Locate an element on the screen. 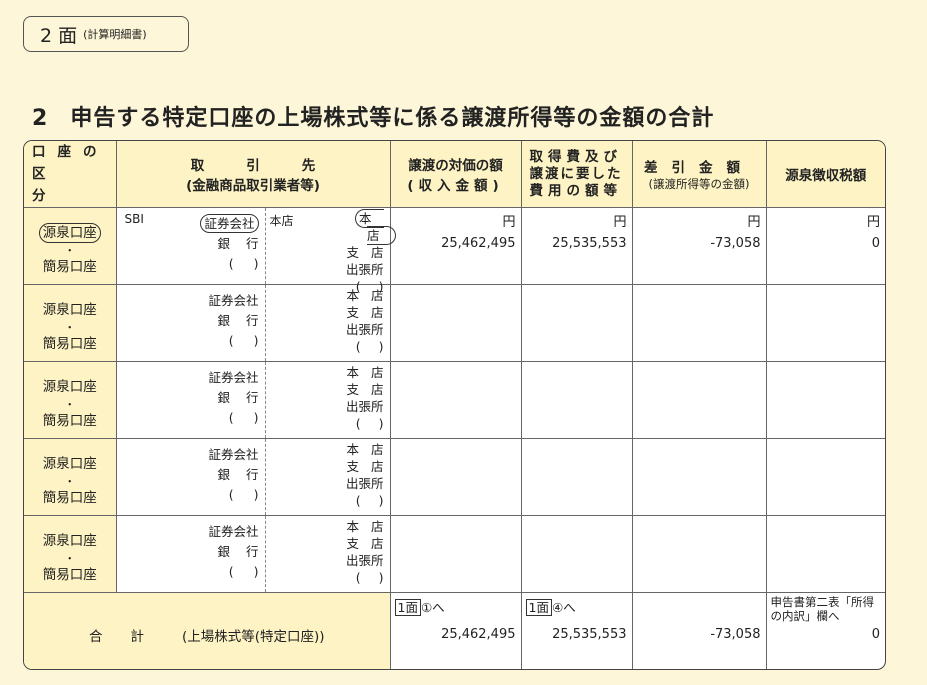  page-label-main: 2 面 is located at coordinates (59, 35).